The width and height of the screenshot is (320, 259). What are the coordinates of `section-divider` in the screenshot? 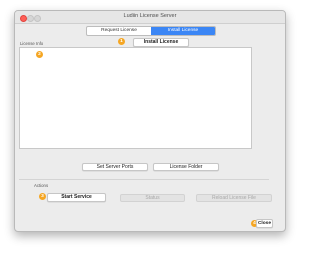 It's located at (144, 179).